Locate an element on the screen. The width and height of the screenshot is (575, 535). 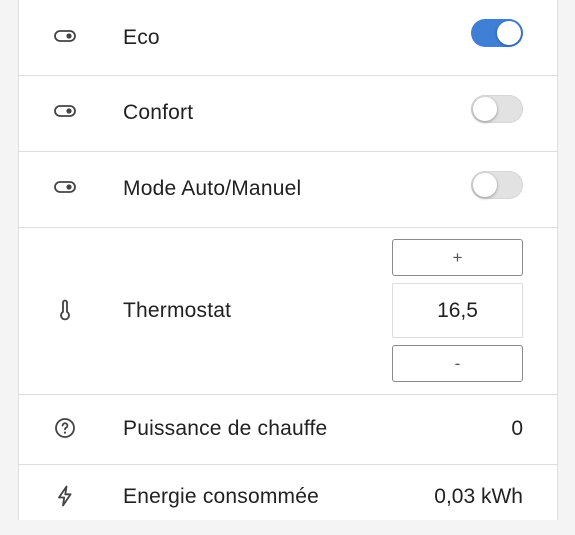
mode-auto-manuel-toggle is located at coordinates (497, 185).